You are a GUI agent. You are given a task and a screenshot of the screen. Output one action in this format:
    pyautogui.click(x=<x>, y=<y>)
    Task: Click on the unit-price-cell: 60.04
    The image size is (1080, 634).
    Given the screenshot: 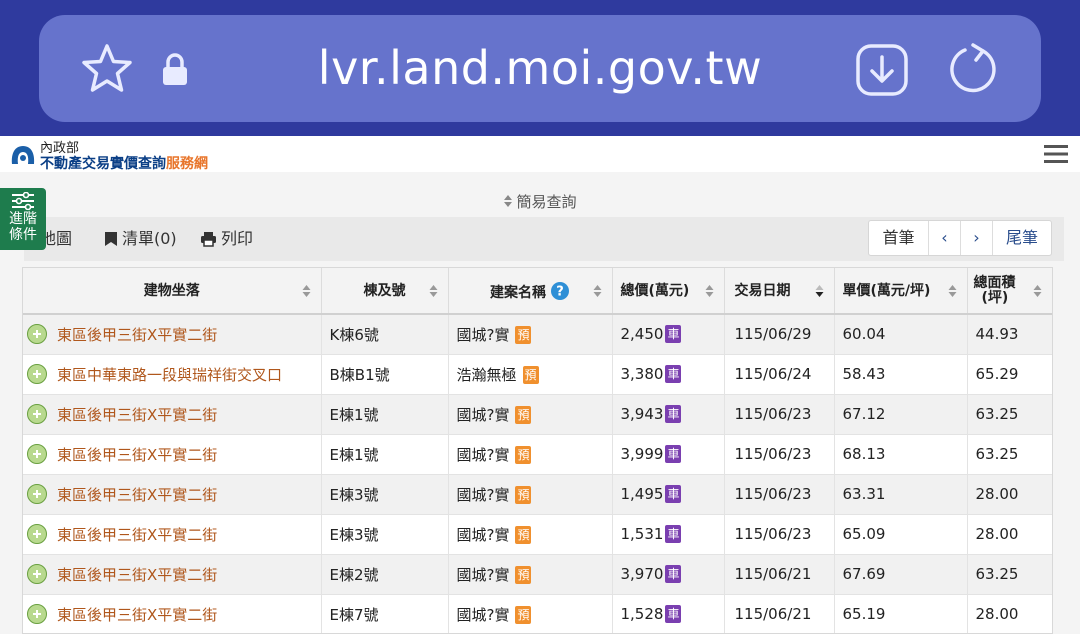 What is the action you would take?
    pyautogui.click(x=901, y=334)
    